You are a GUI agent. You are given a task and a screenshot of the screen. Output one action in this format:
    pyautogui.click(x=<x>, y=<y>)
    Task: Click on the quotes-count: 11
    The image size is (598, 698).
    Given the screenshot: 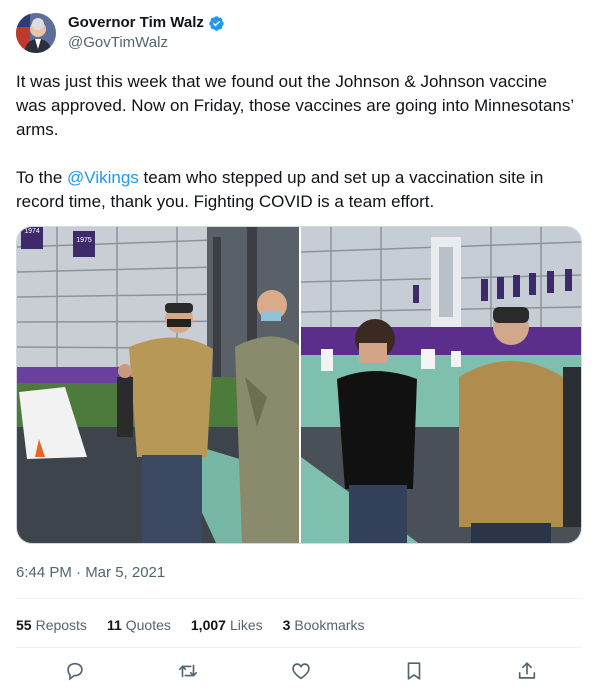 What is the action you would take?
    pyautogui.click(x=114, y=625)
    